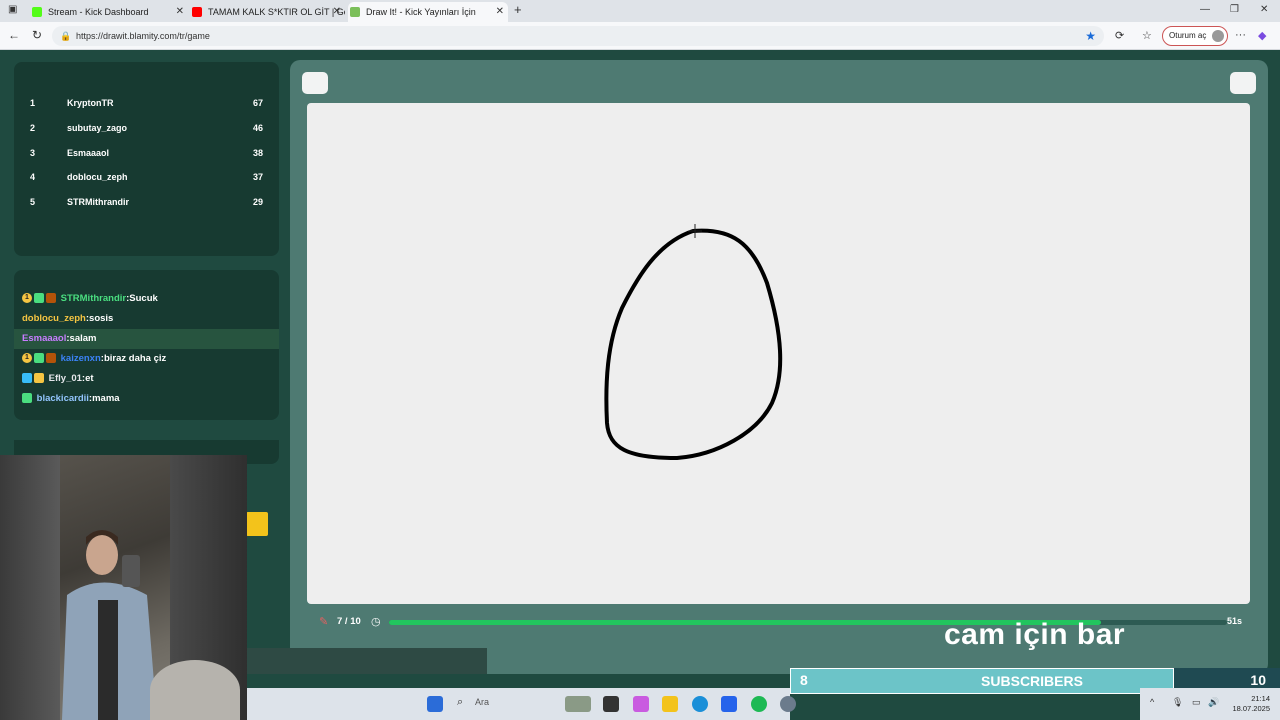 This screenshot has height=720, width=1280. What do you see at coordinates (146, 131) in the screenshot?
I see `leaderboard-row: 2 subutay_zago 46` at bounding box center [146, 131].